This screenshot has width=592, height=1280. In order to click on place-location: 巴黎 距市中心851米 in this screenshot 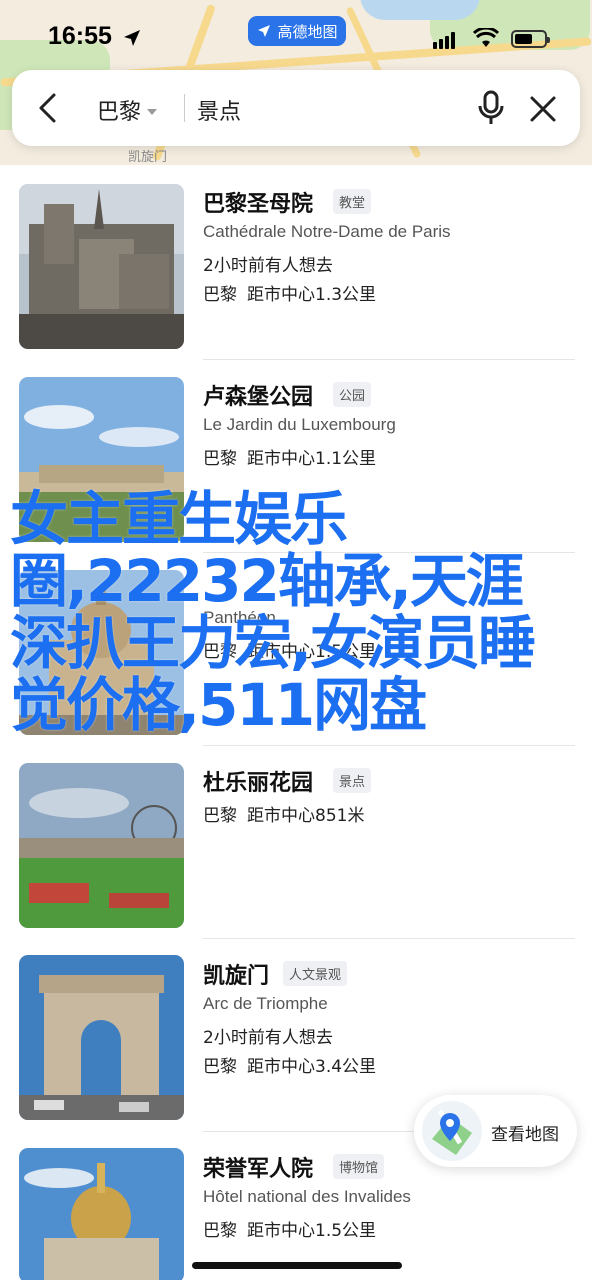, I will do `click(283, 813)`.